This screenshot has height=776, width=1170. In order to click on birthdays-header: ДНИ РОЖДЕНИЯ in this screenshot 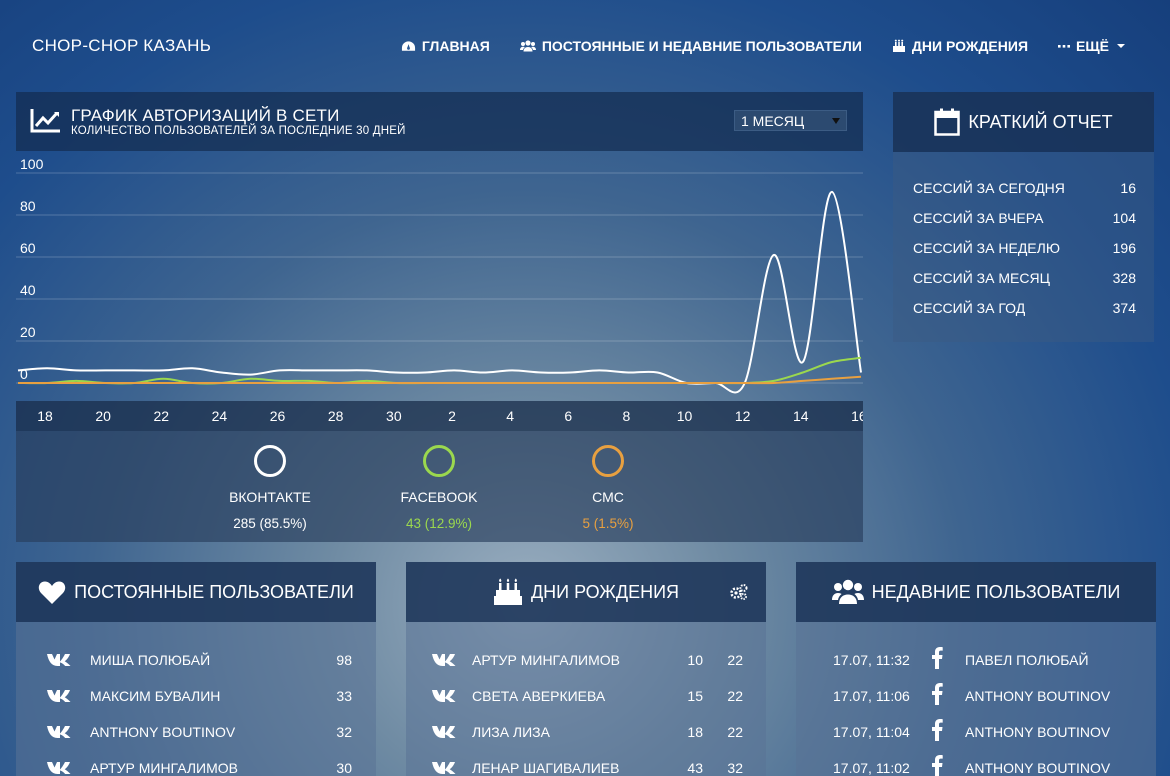, I will do `click(586, 592)`.